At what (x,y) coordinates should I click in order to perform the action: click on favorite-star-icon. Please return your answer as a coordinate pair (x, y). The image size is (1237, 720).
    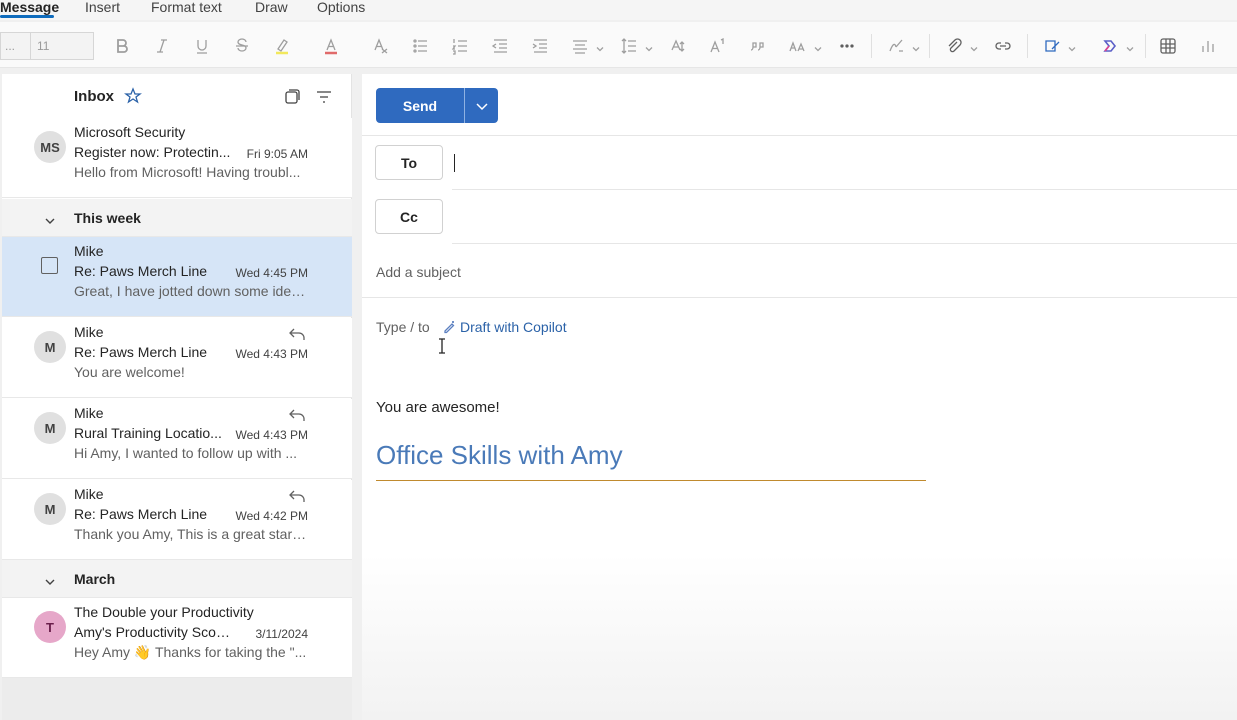
    Looking at the image, I should click on (133, 96).